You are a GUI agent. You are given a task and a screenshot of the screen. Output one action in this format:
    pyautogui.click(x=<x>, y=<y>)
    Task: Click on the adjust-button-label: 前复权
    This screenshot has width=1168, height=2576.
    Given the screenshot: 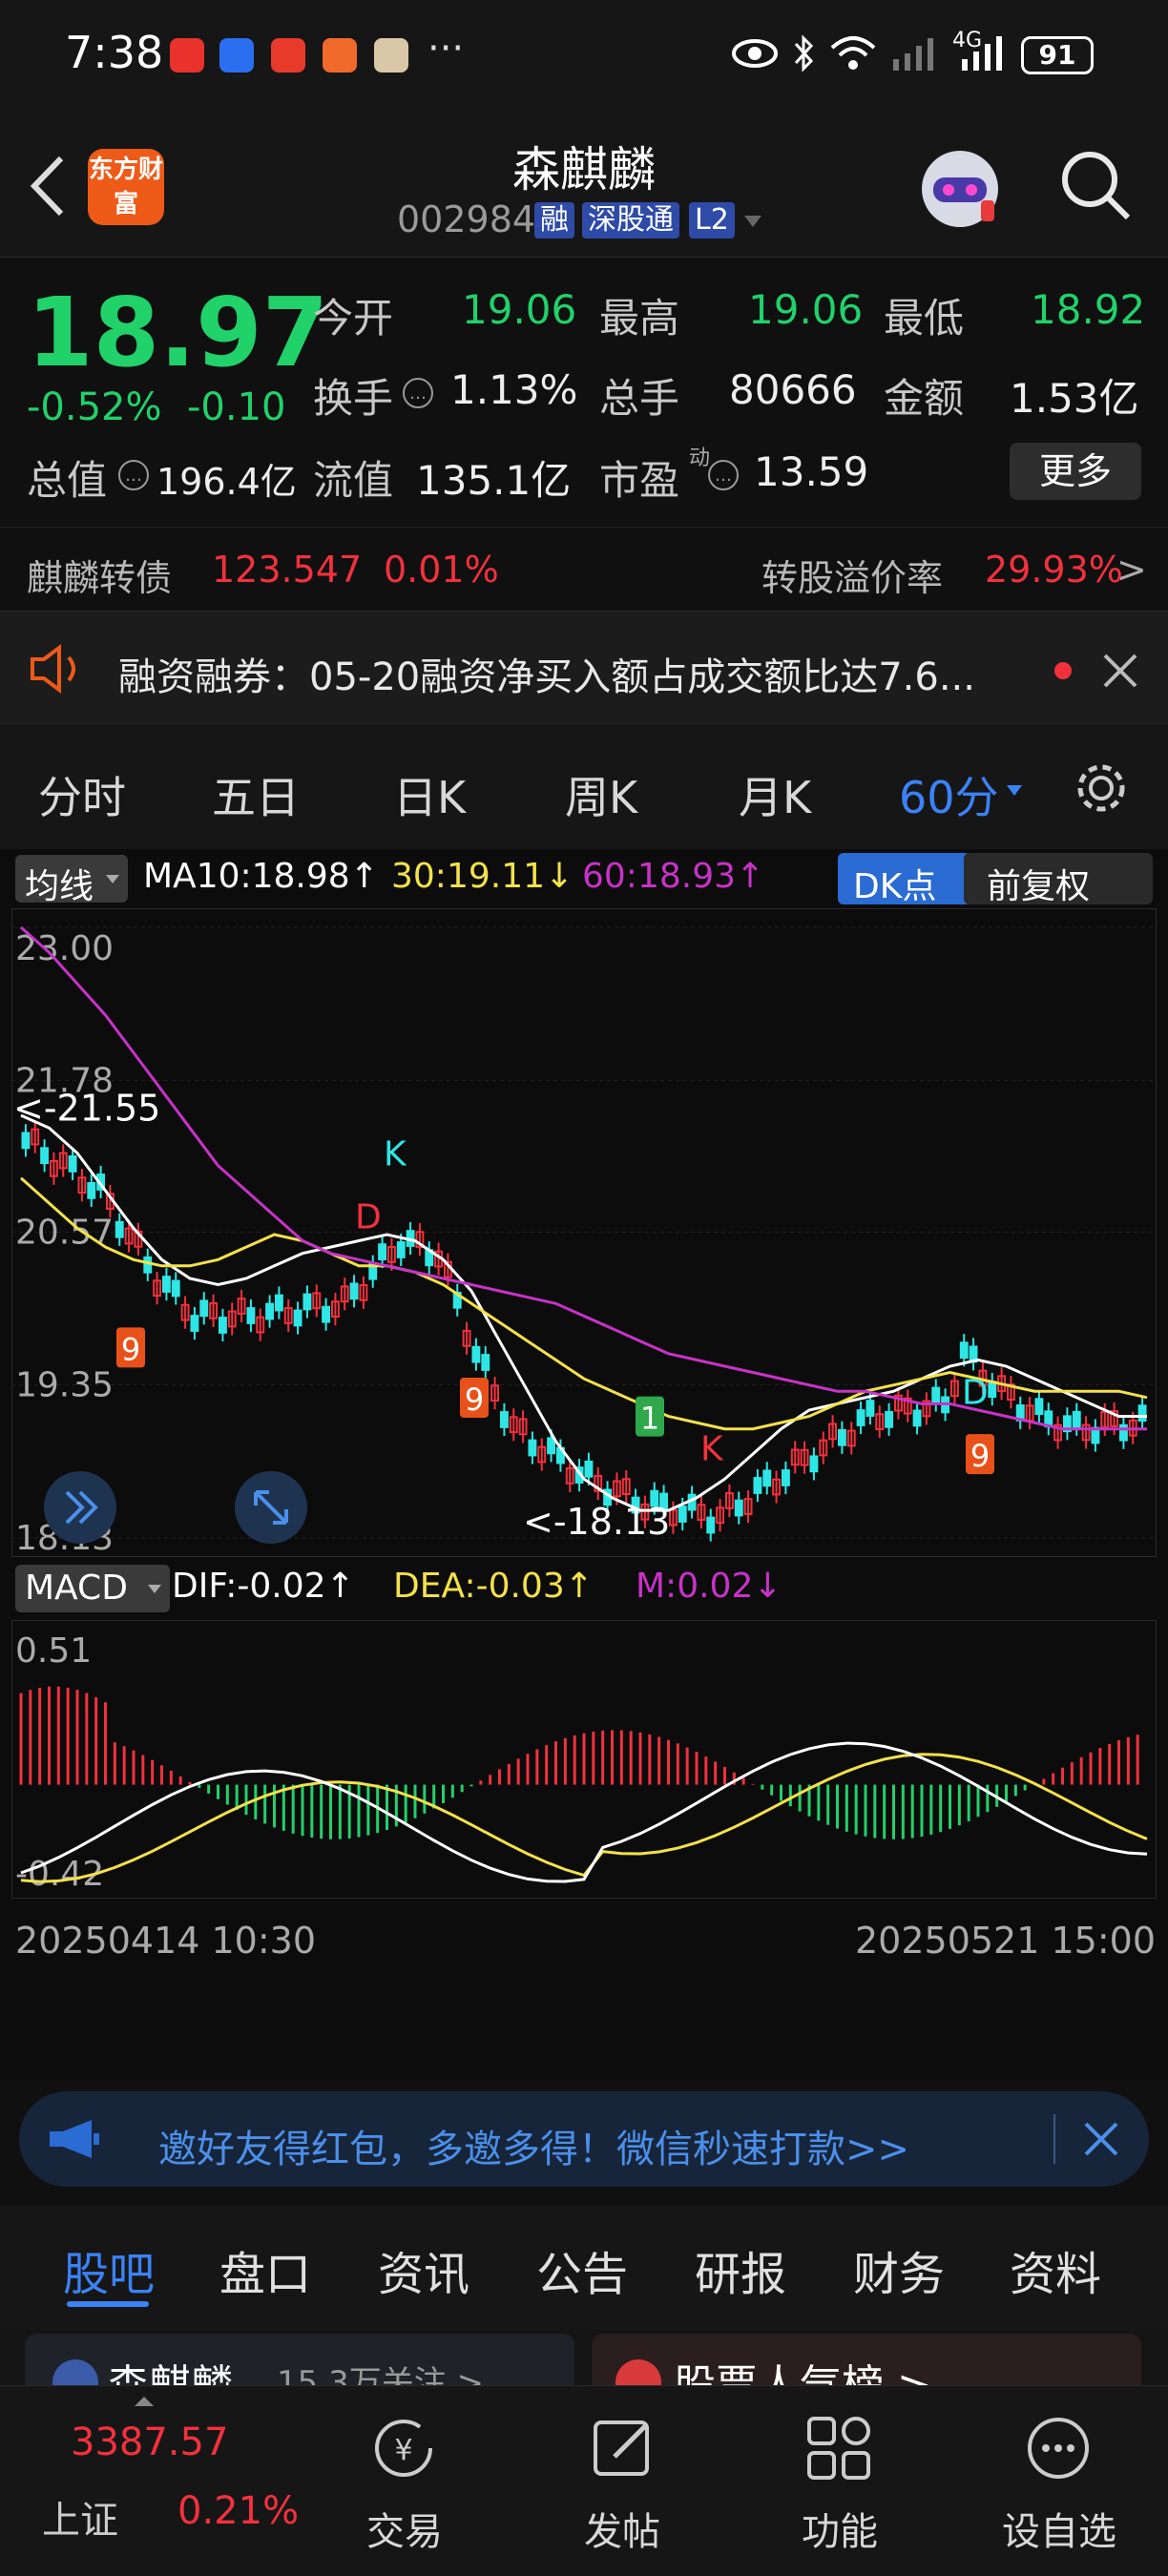 What is the action you would take?
    pyautogui.click(x=1039, y=886)
    